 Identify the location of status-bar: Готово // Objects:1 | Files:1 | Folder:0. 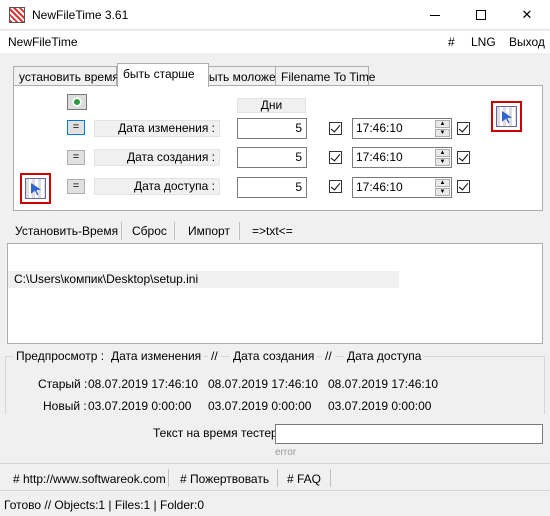
(275, 506).